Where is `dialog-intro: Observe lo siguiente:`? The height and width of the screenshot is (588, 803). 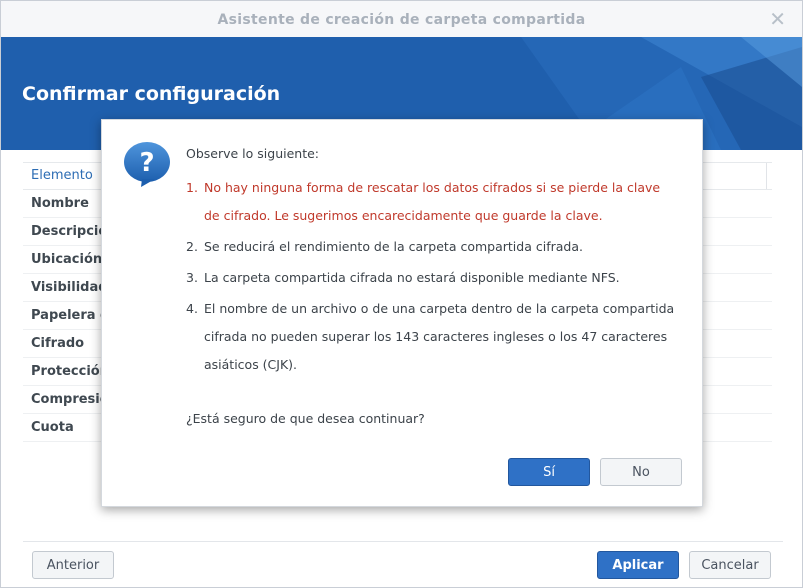
dialog-intro: Observe lo siguiente: is located at coordinates (253, 153).